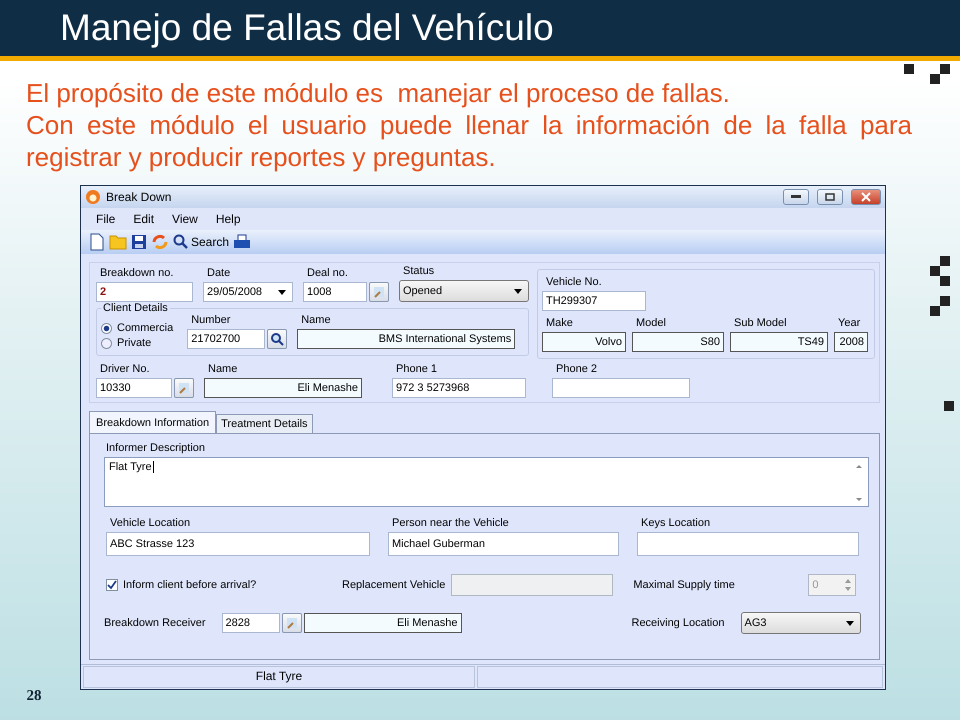 Image resolution: width=960 pixels, height=720 pixels. Describe the element at coordinates (219, 273) in the screenshot. I see `field-label: Date` at that location.